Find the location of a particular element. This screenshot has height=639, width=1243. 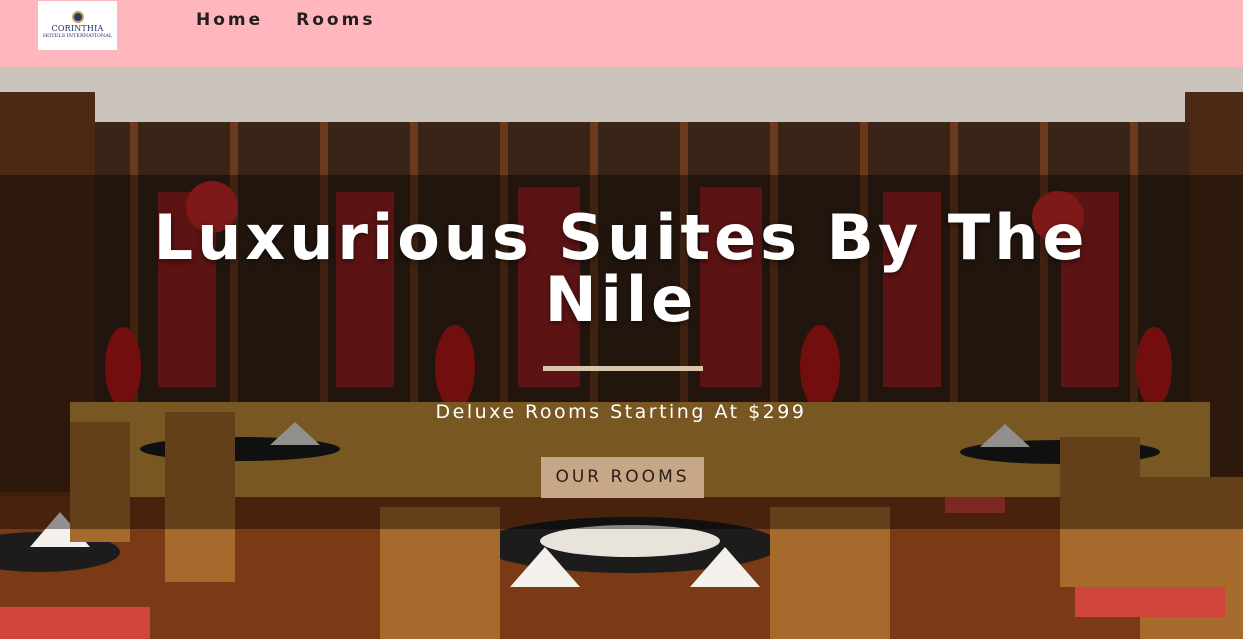

main-nav: Home Rooms is located at coordinates (285, 20).